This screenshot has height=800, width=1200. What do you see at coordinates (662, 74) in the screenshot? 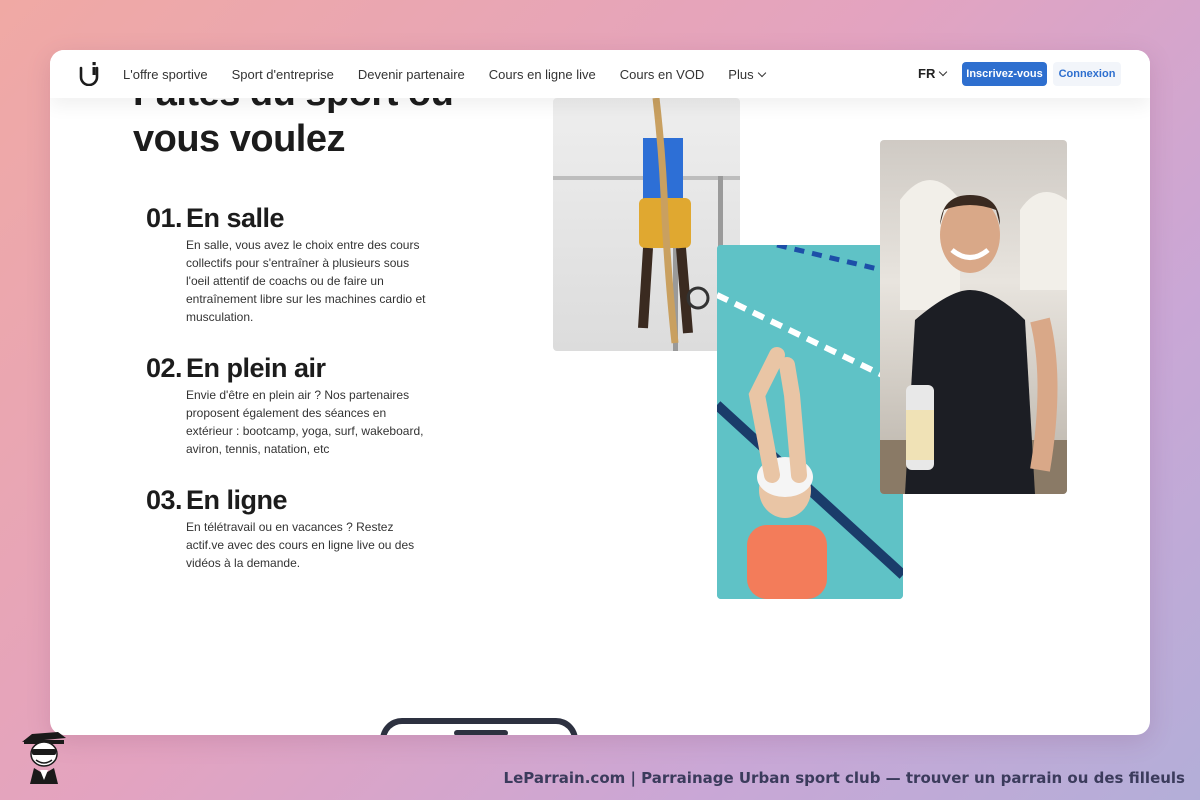
I see `nav-link-cours-vod: Cours en VOD` at bounding box center [662, 74].